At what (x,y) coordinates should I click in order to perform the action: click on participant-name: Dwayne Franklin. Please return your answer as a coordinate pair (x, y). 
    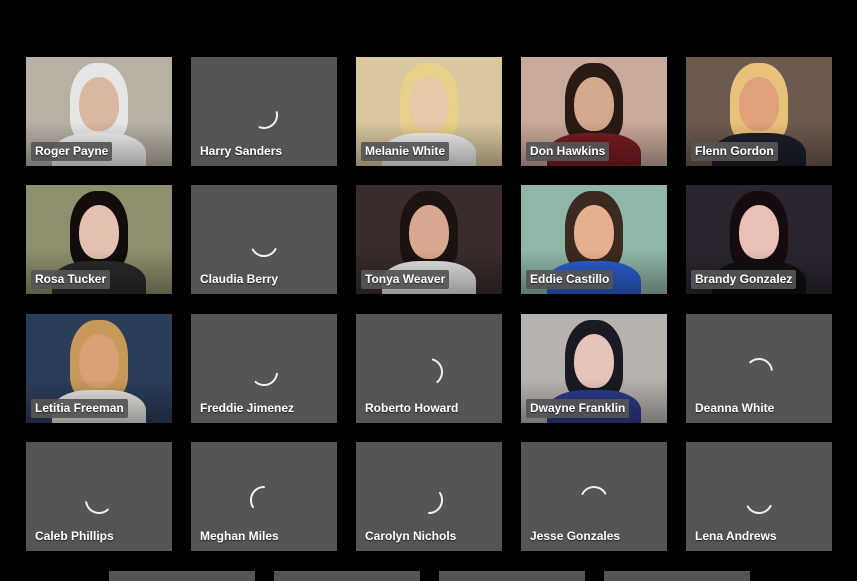
    Looking at the image, I should click on (578, 408).